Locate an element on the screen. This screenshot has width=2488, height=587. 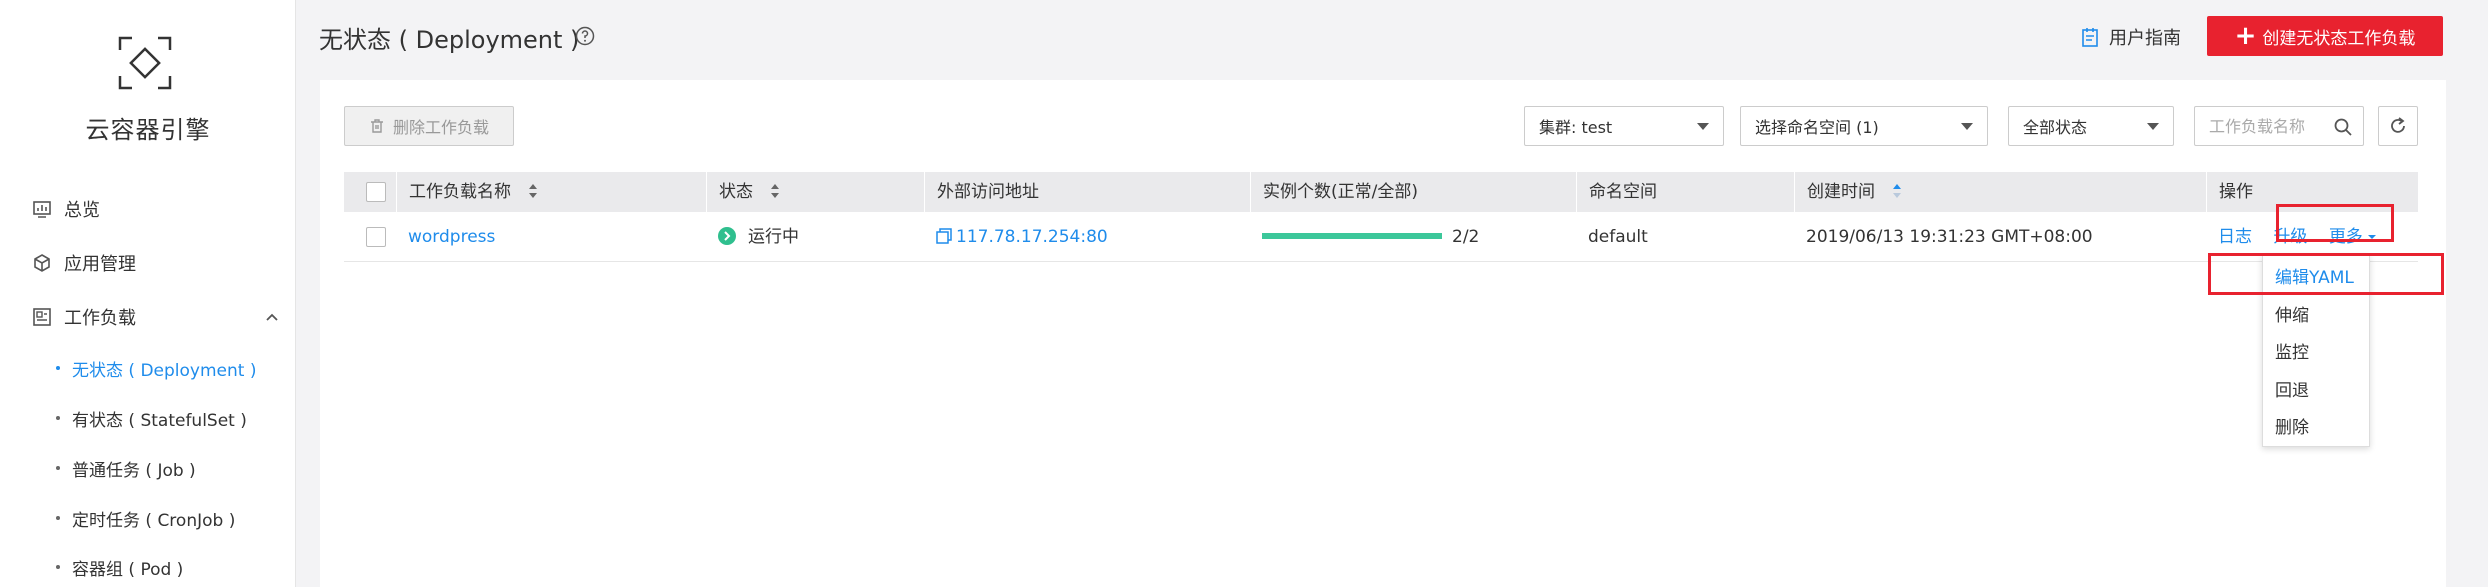
search-input is located at coordinates (2263, 126).